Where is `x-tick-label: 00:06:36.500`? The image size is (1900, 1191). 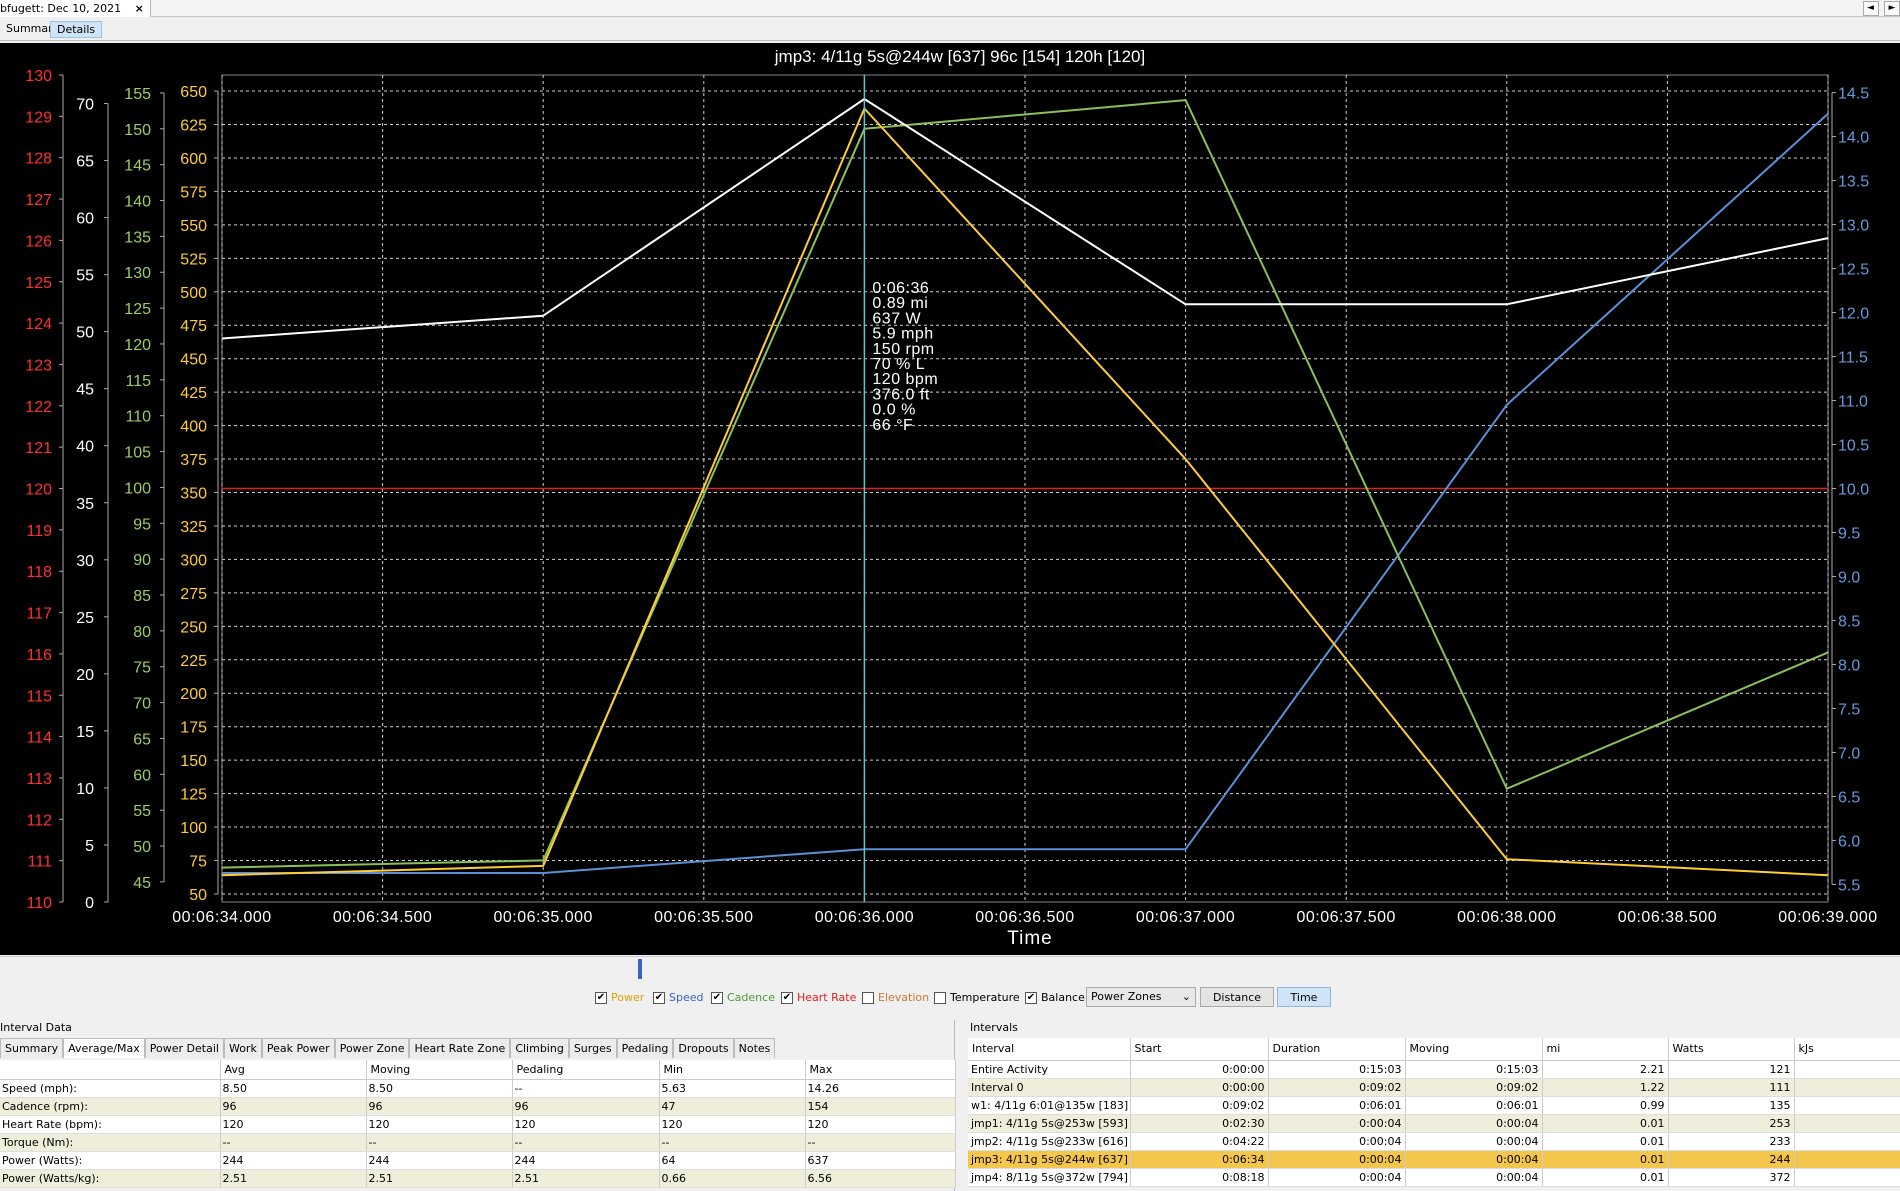
x-tick-label: 00:06:36.500 is located at coordinates (1024, 917).